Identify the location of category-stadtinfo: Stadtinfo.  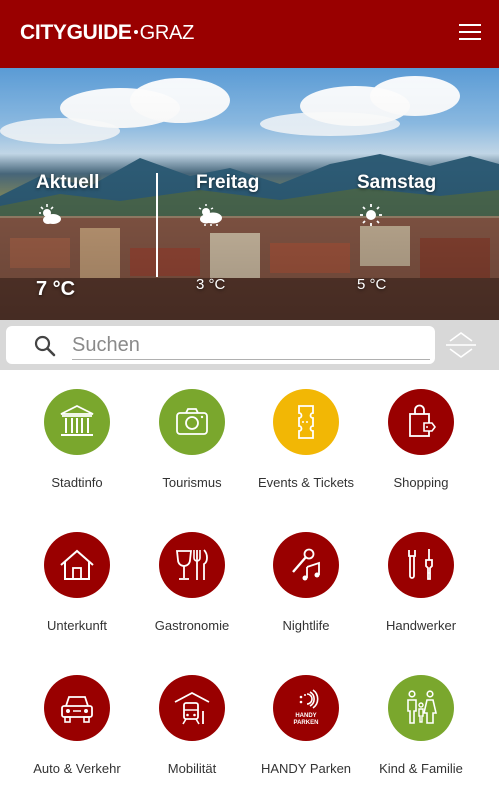
(77, 439).